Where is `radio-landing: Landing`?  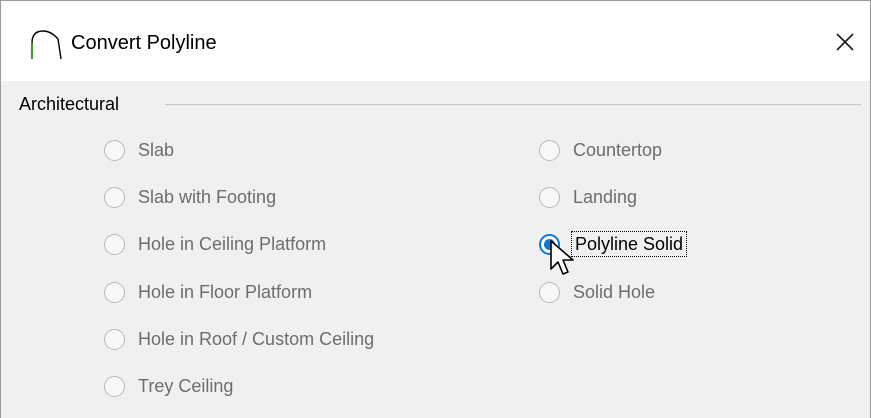 radio-landing: Landing is located at coordinates (588, 197).